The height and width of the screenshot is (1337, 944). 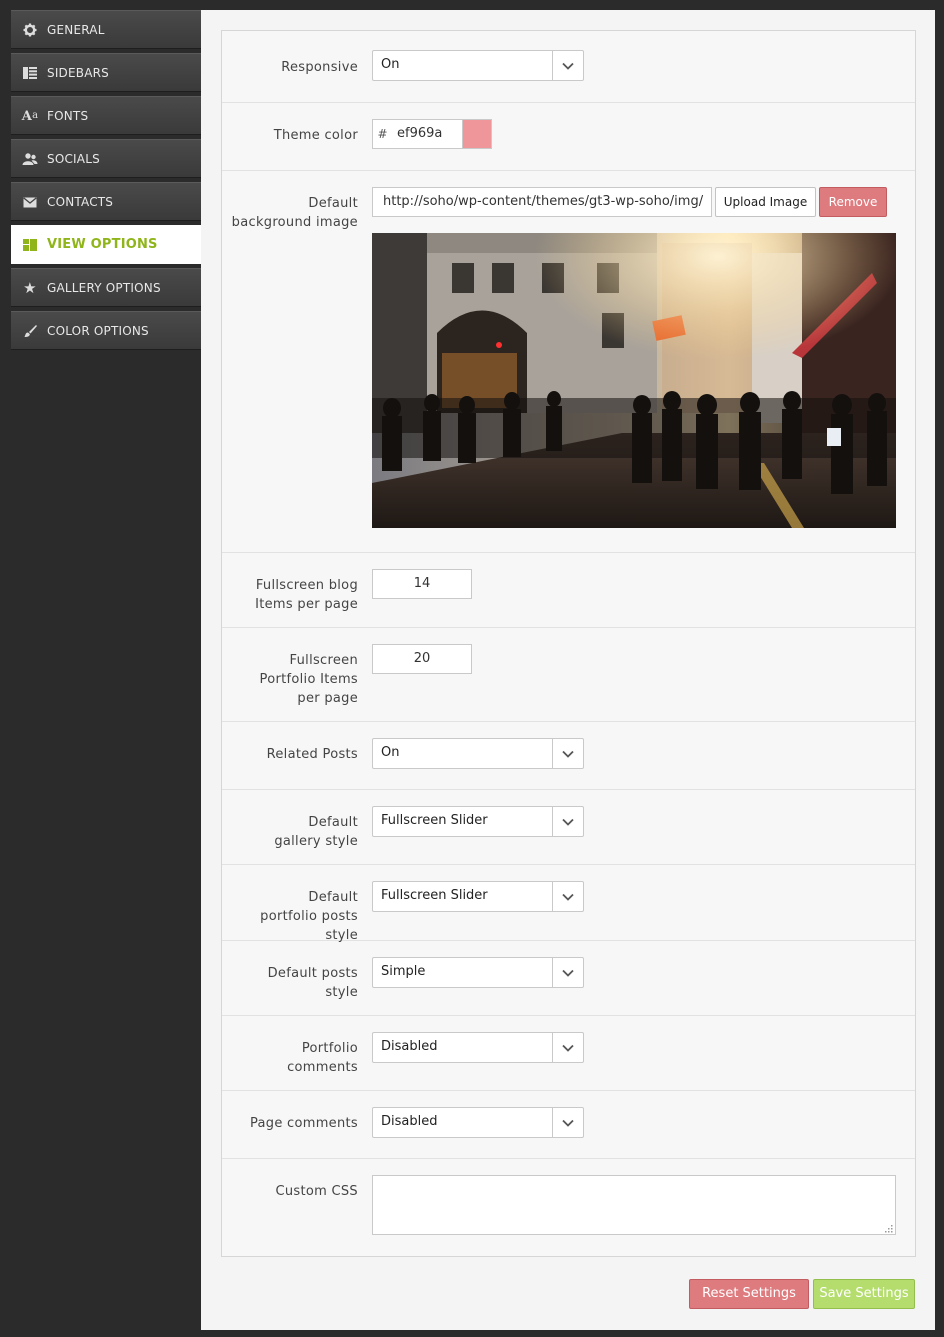 What do you see at coordinates (864, 1294) in the screenshot?
I see `save-settings-button: Save Settings` at bounding box center [864, 1294].